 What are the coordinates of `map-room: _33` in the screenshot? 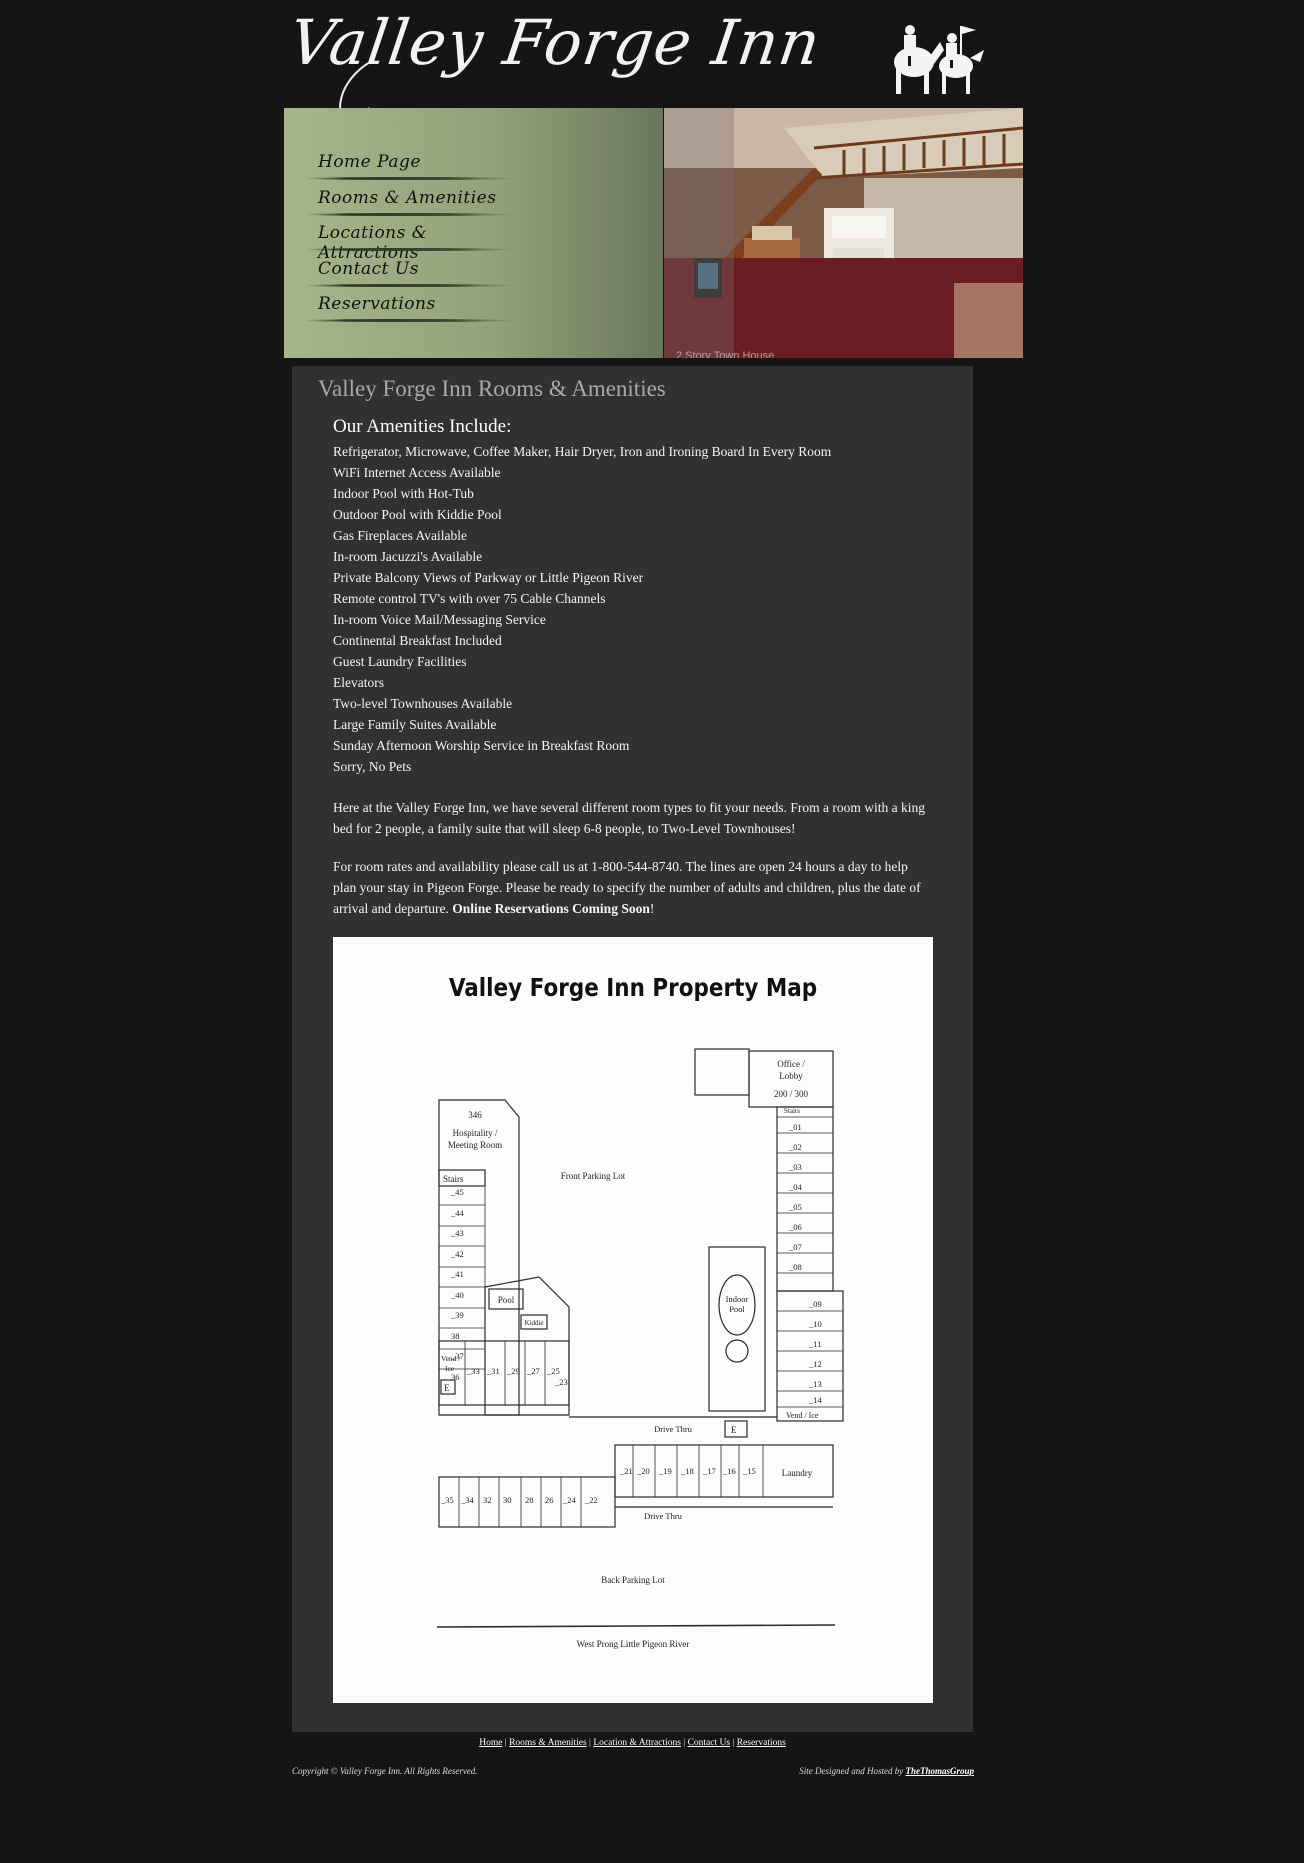 It's located at (473, 1371).